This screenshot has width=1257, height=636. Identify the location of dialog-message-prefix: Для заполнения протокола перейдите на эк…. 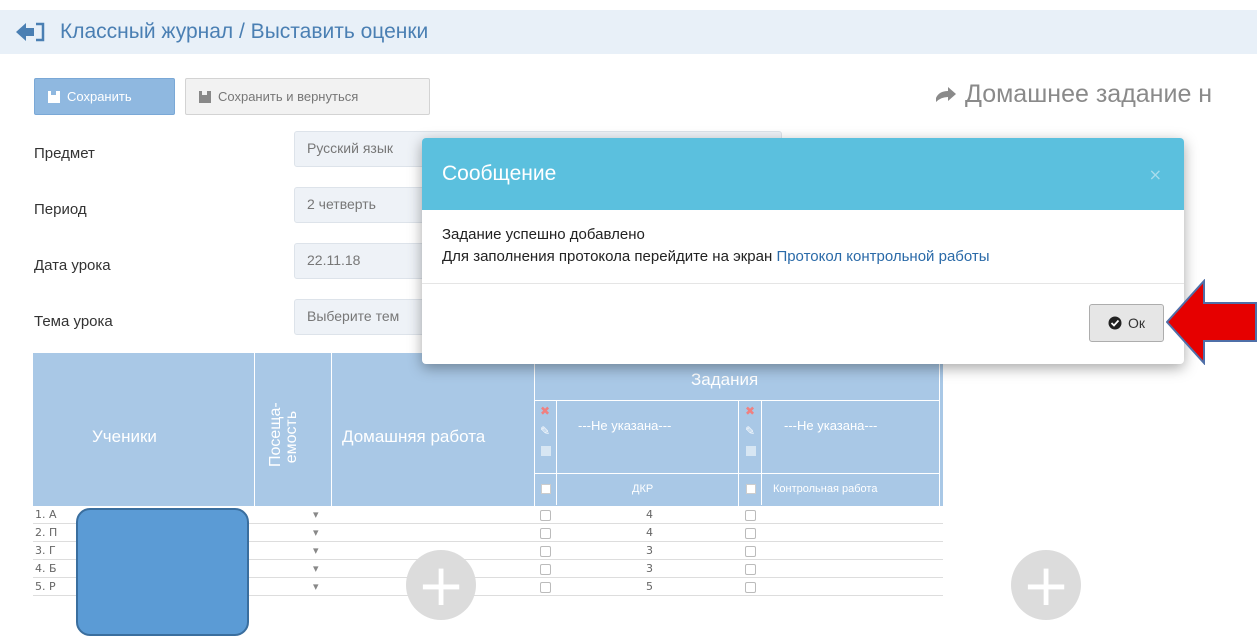
(609, 256).